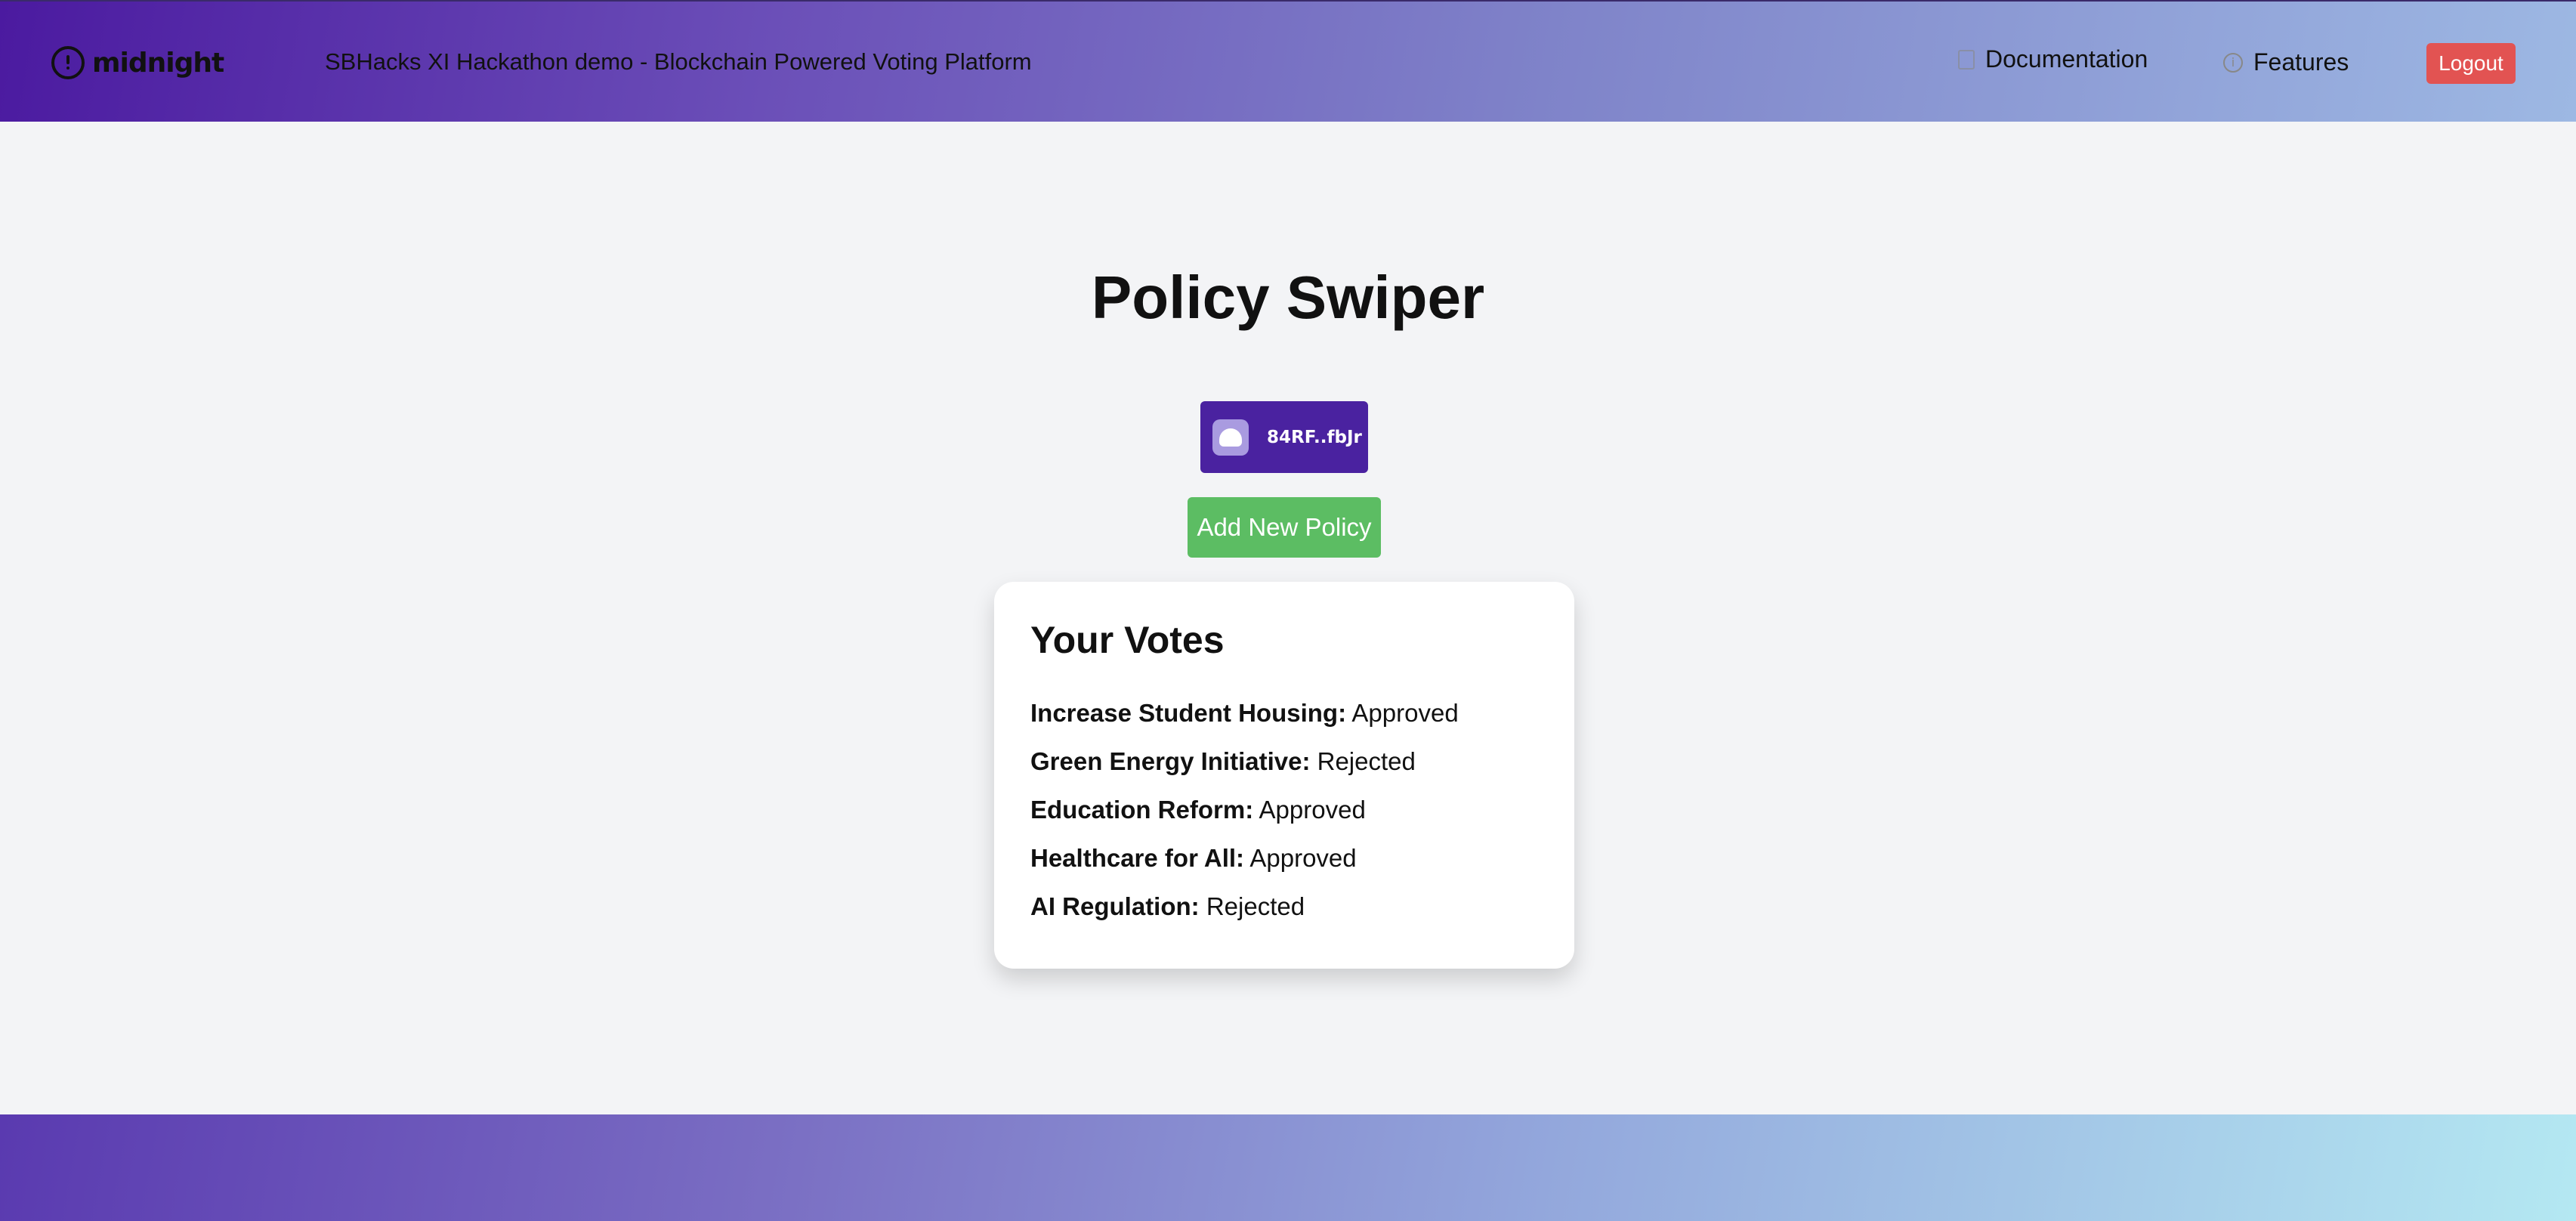 The height and width of the screenshot is (1221, 2576). I want to click on vote-item: Healthcare for All: Approved, so click(1284, 858).